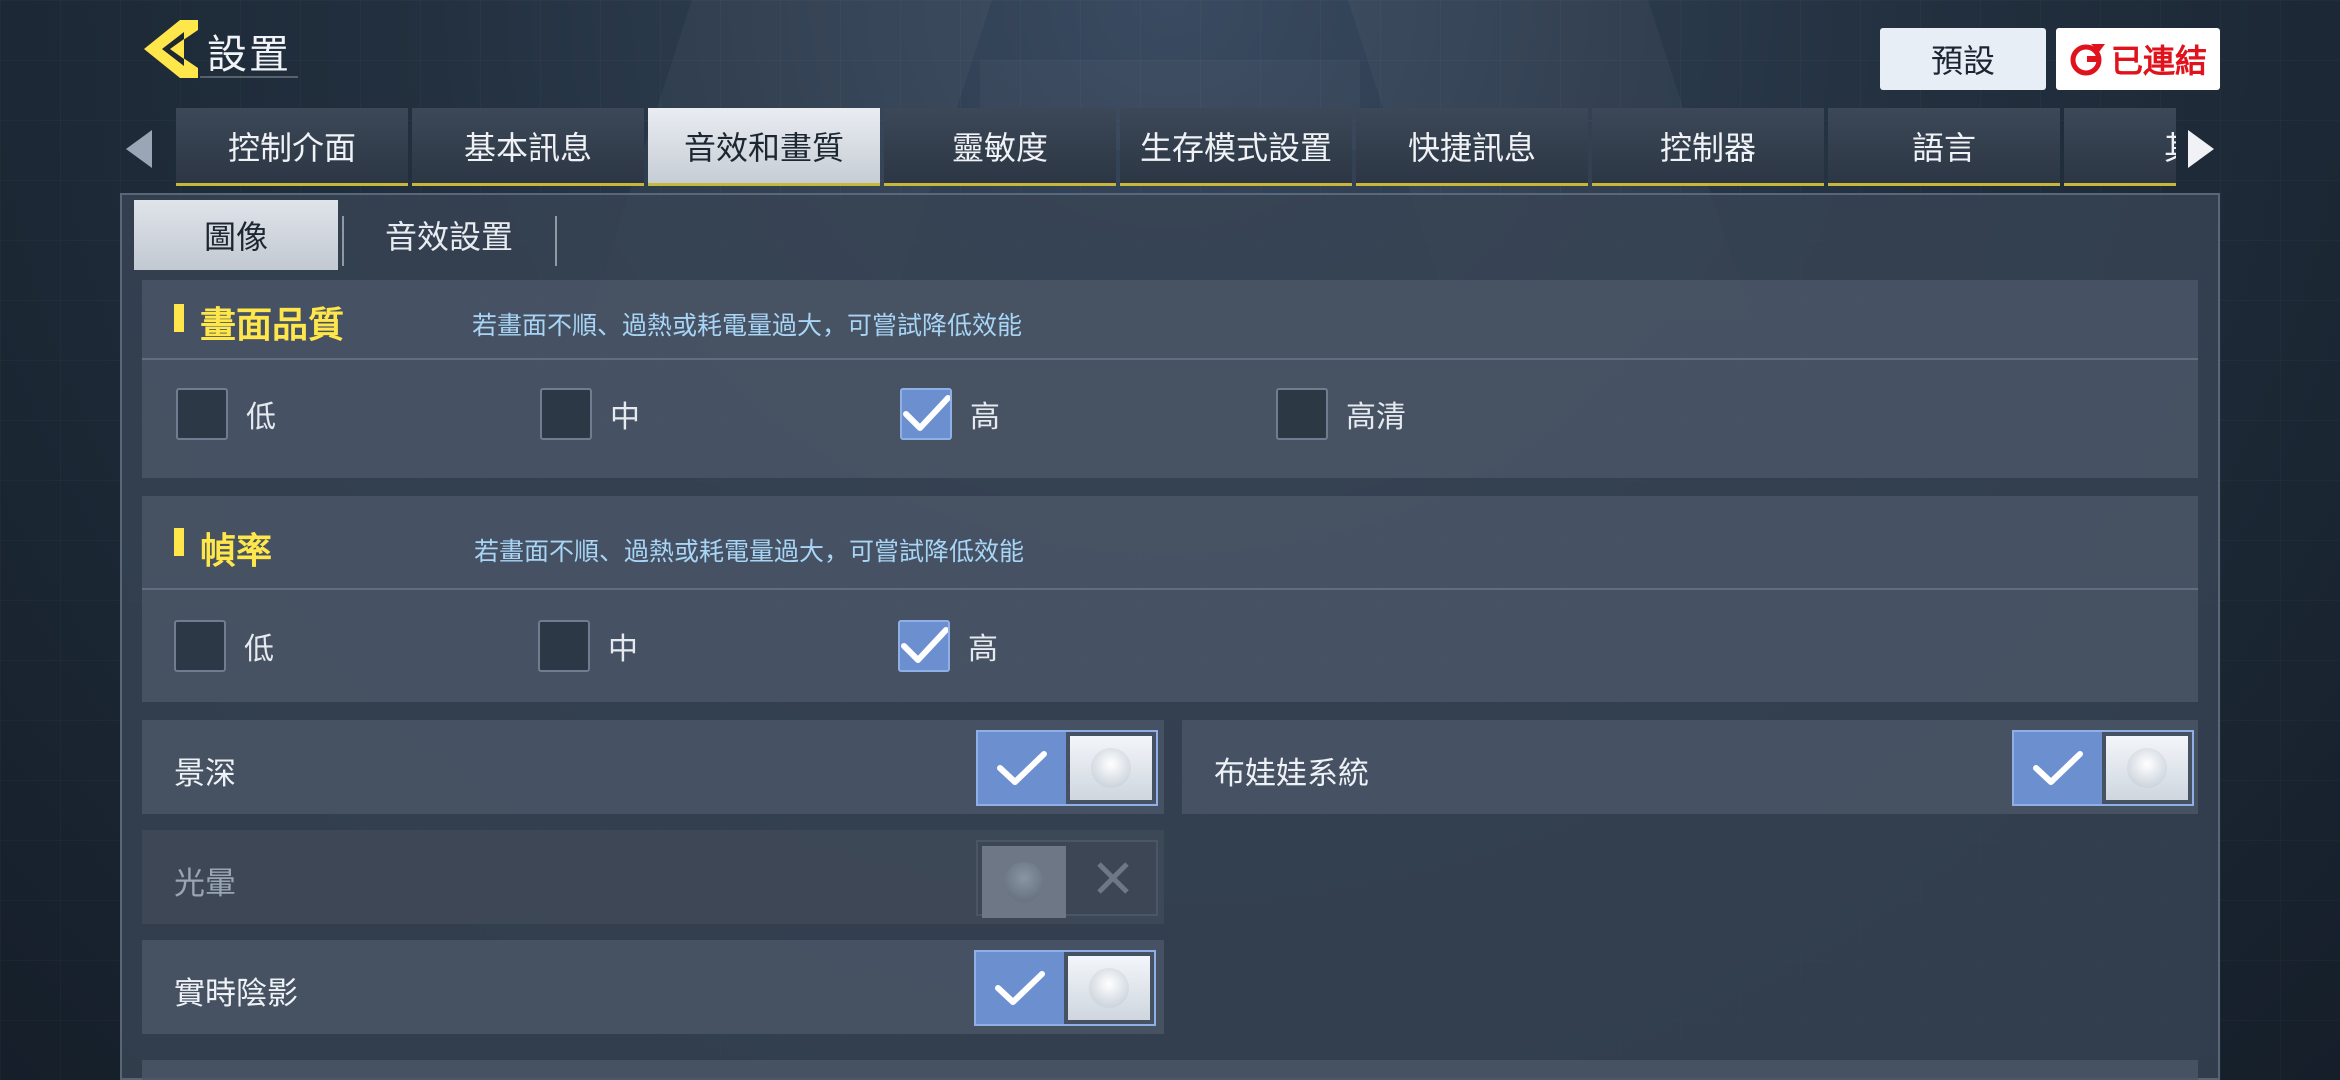  What do you see at coordinates (449, 235) in the screenshot?
I see `subtab-sound-settings: 音效設置` at bounding box center [449, 235].